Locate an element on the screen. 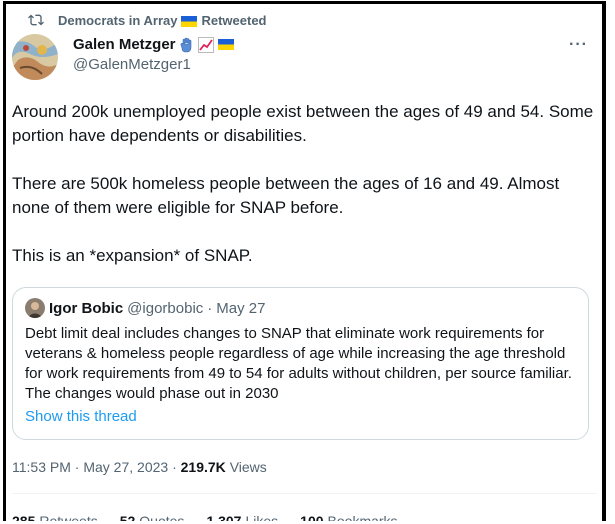  author-handle: @GalenMetzger1 is located at coordinates (153, 64).